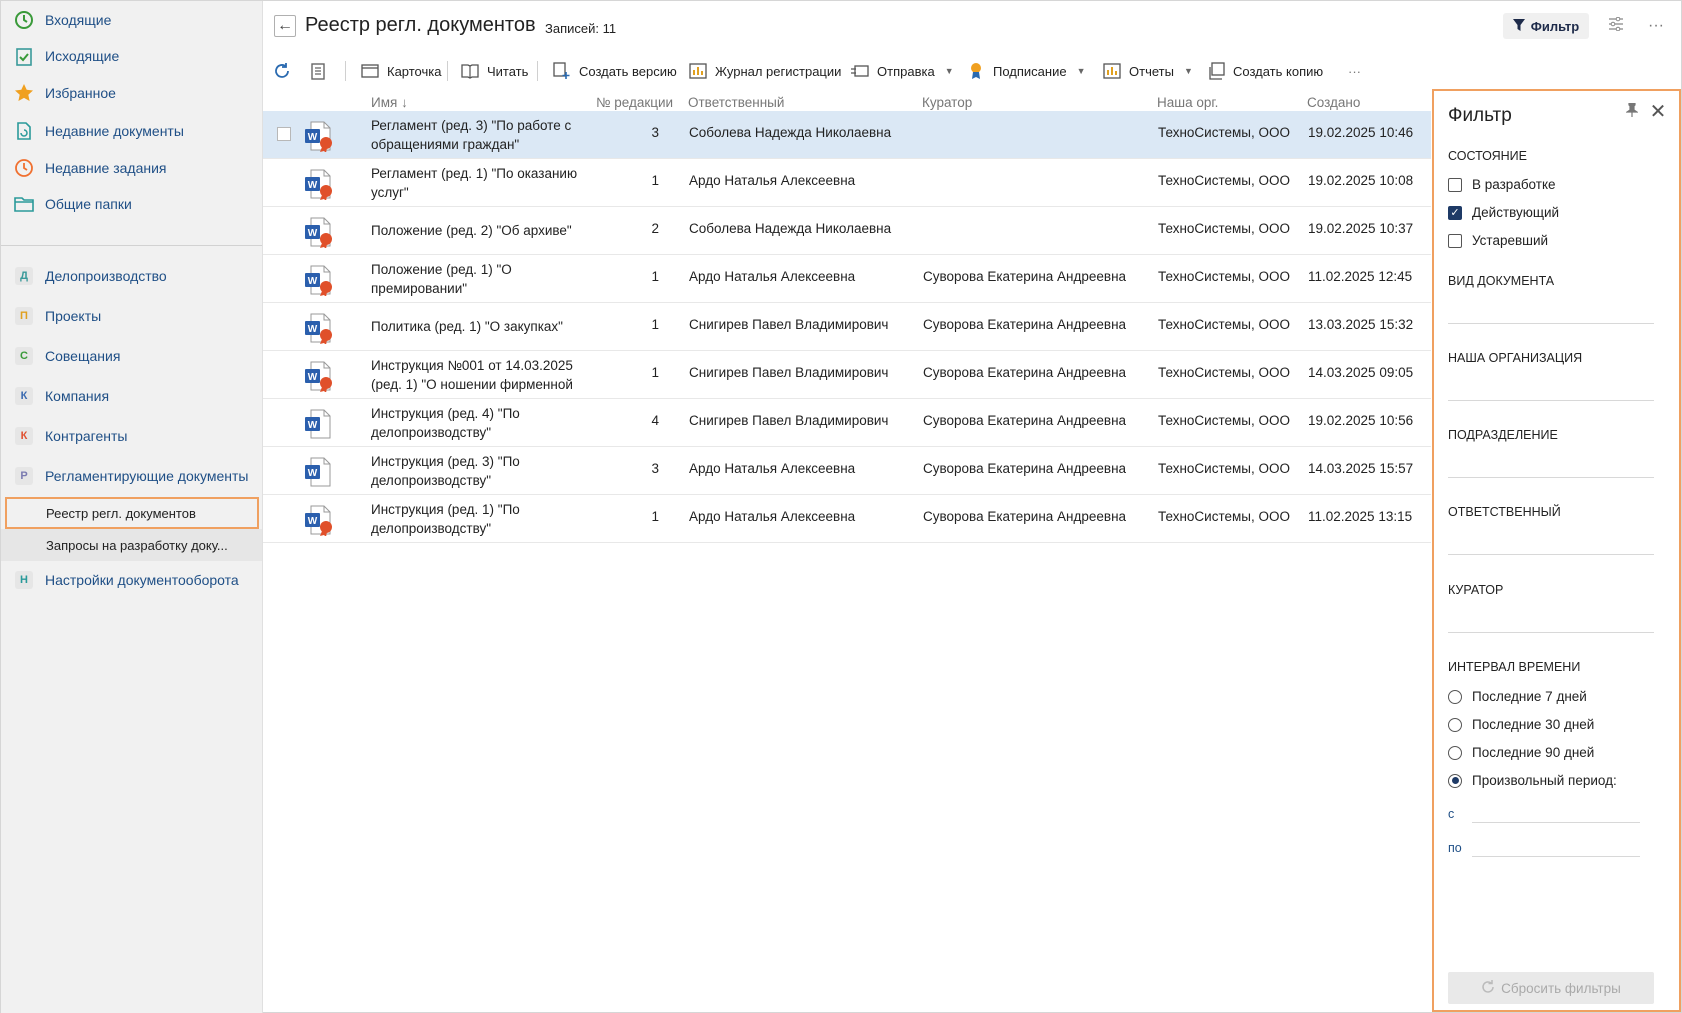 This screenshot has height=1013, width=1682. What do you see at coordinates (401, 71) in the screenshot?
I see `card-button: Карточка` at bounding box center [401, 71].